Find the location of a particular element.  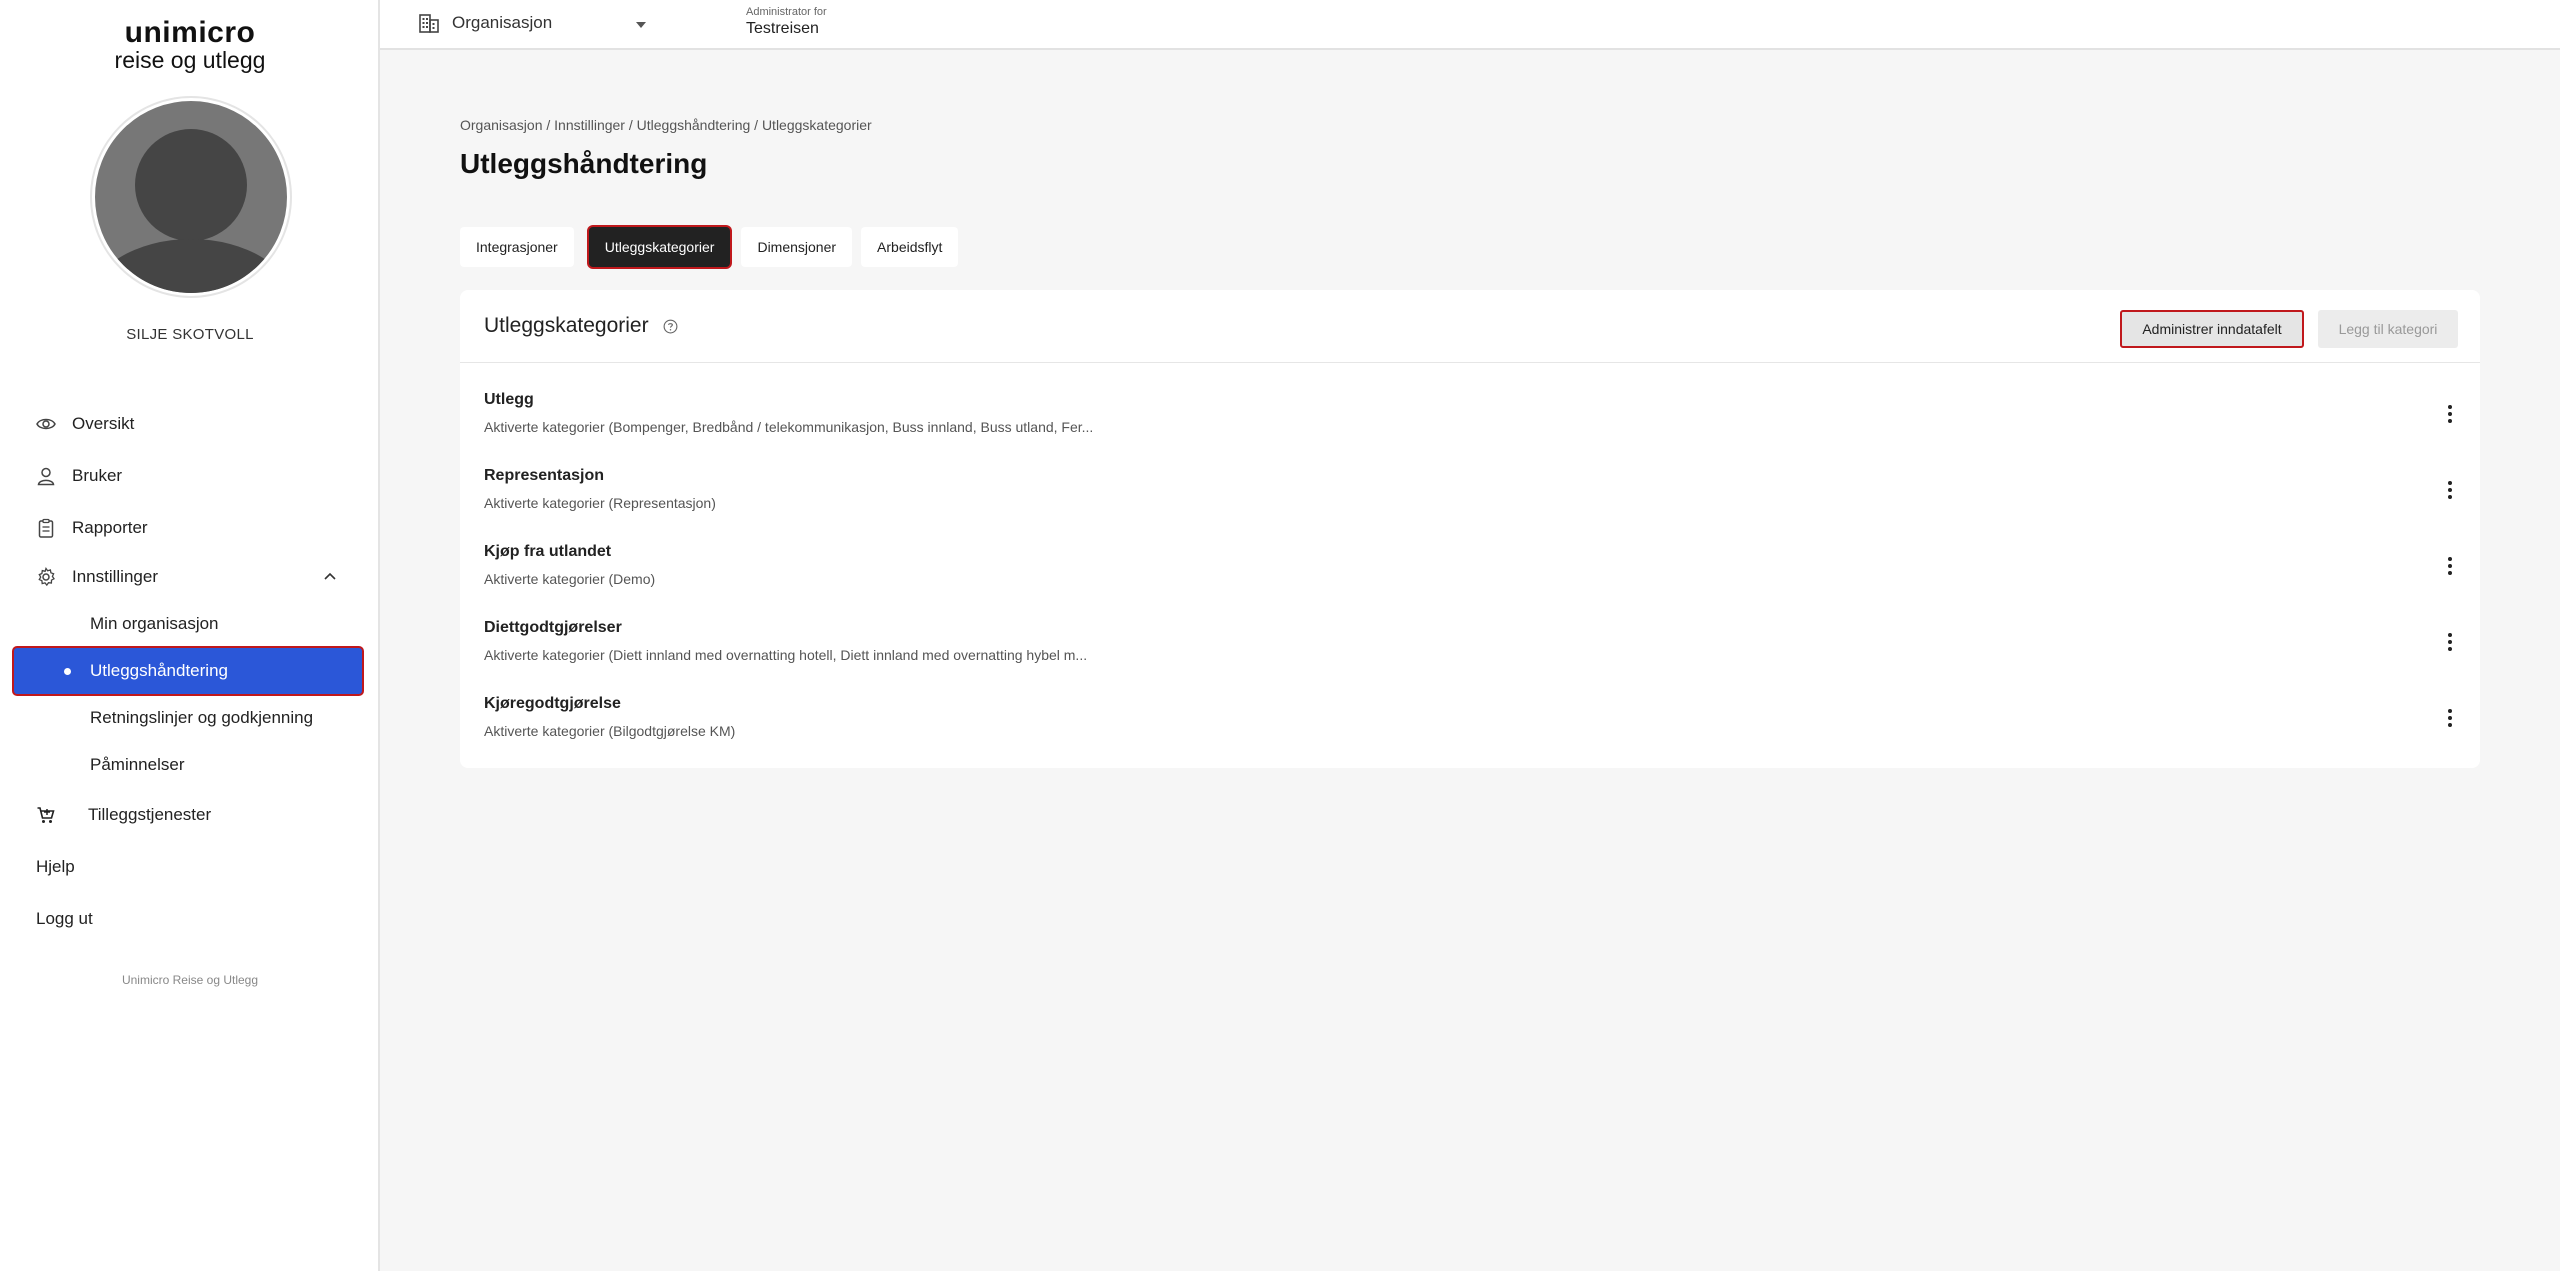

sidebar-item-label: Utleggshåndtering is located at coordinates (159, 670).